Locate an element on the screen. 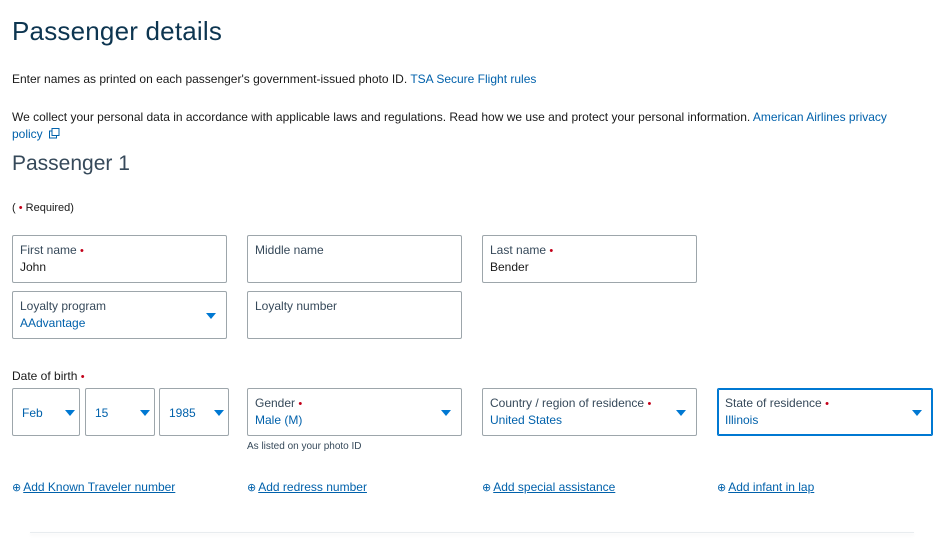 The width and height of the screenshot is (944, 538). state-value: Illinois is located at coordinates (742, 420).